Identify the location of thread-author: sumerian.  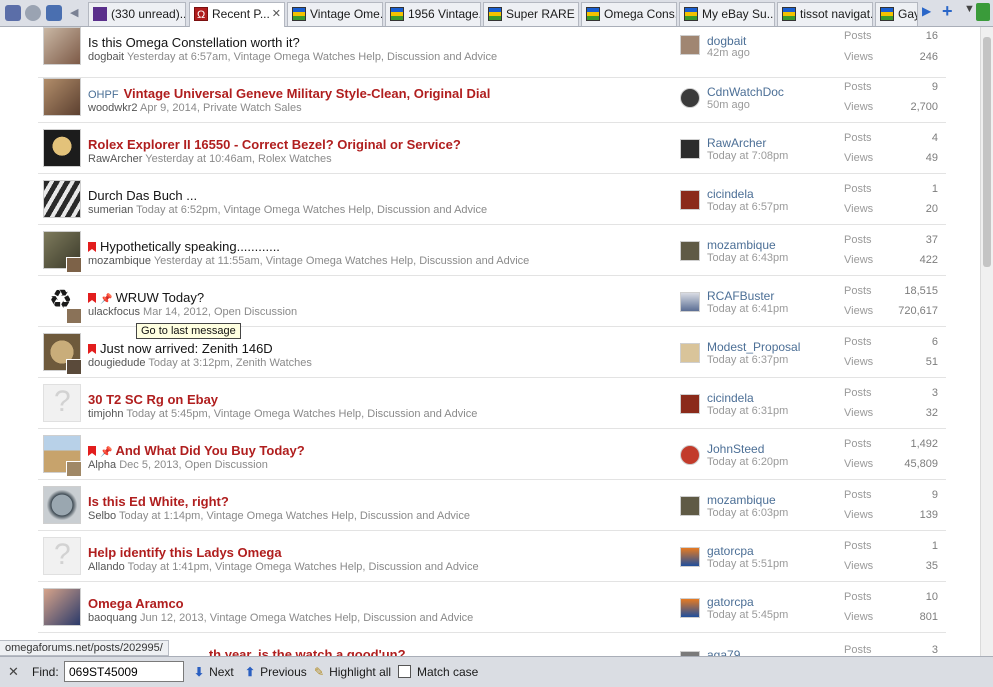
(110, 210).